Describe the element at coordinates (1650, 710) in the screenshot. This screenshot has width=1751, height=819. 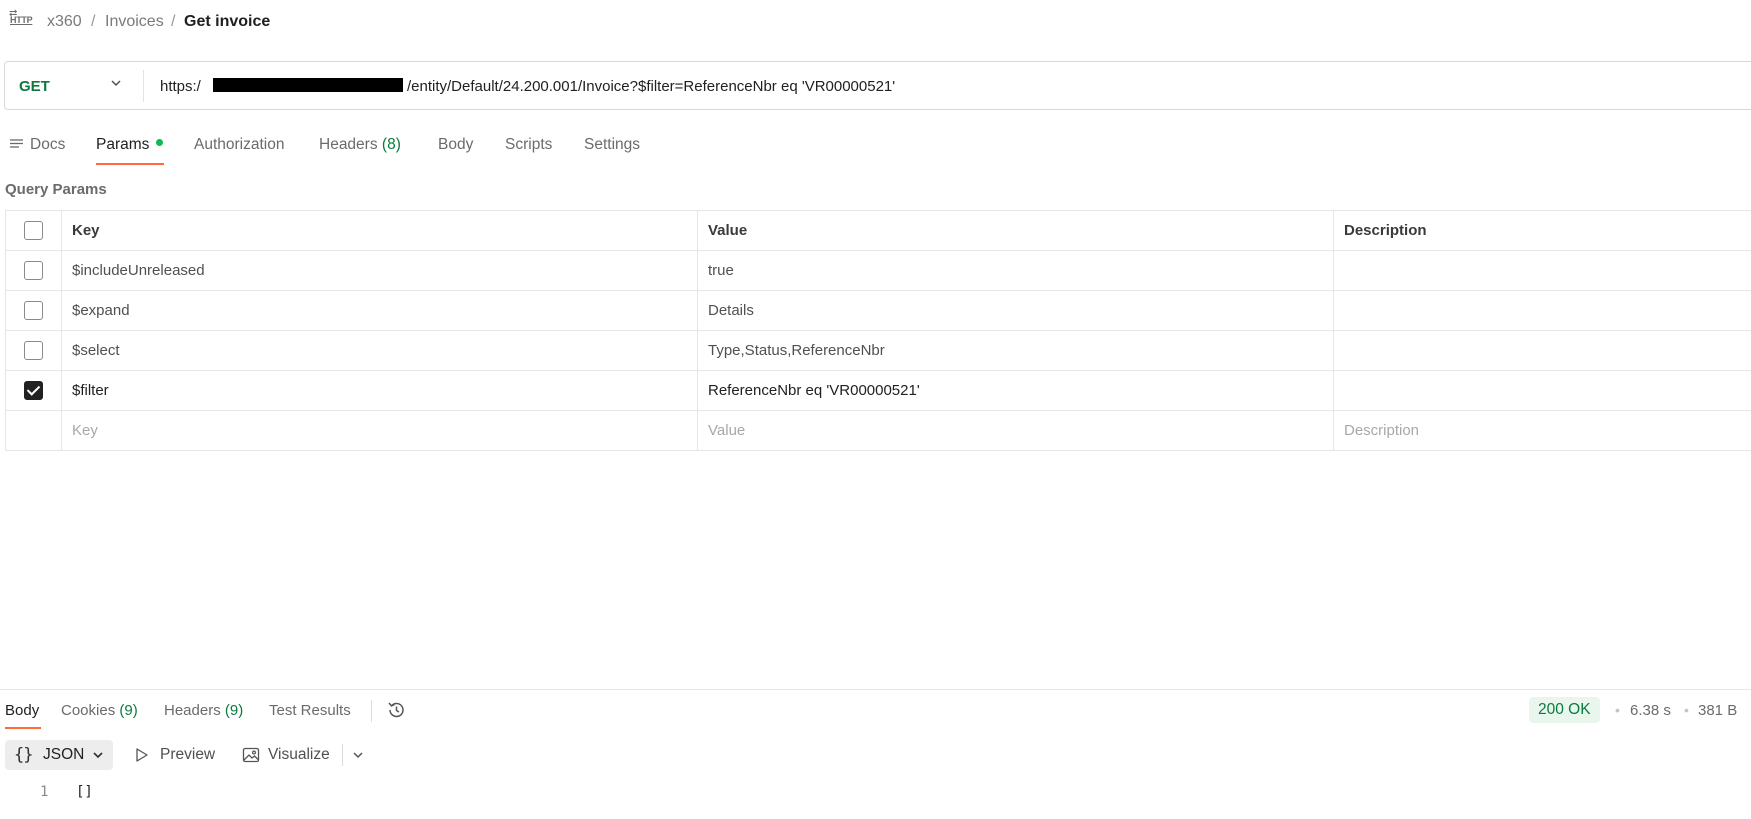
I see `response-time: 6.38 s` at that location.